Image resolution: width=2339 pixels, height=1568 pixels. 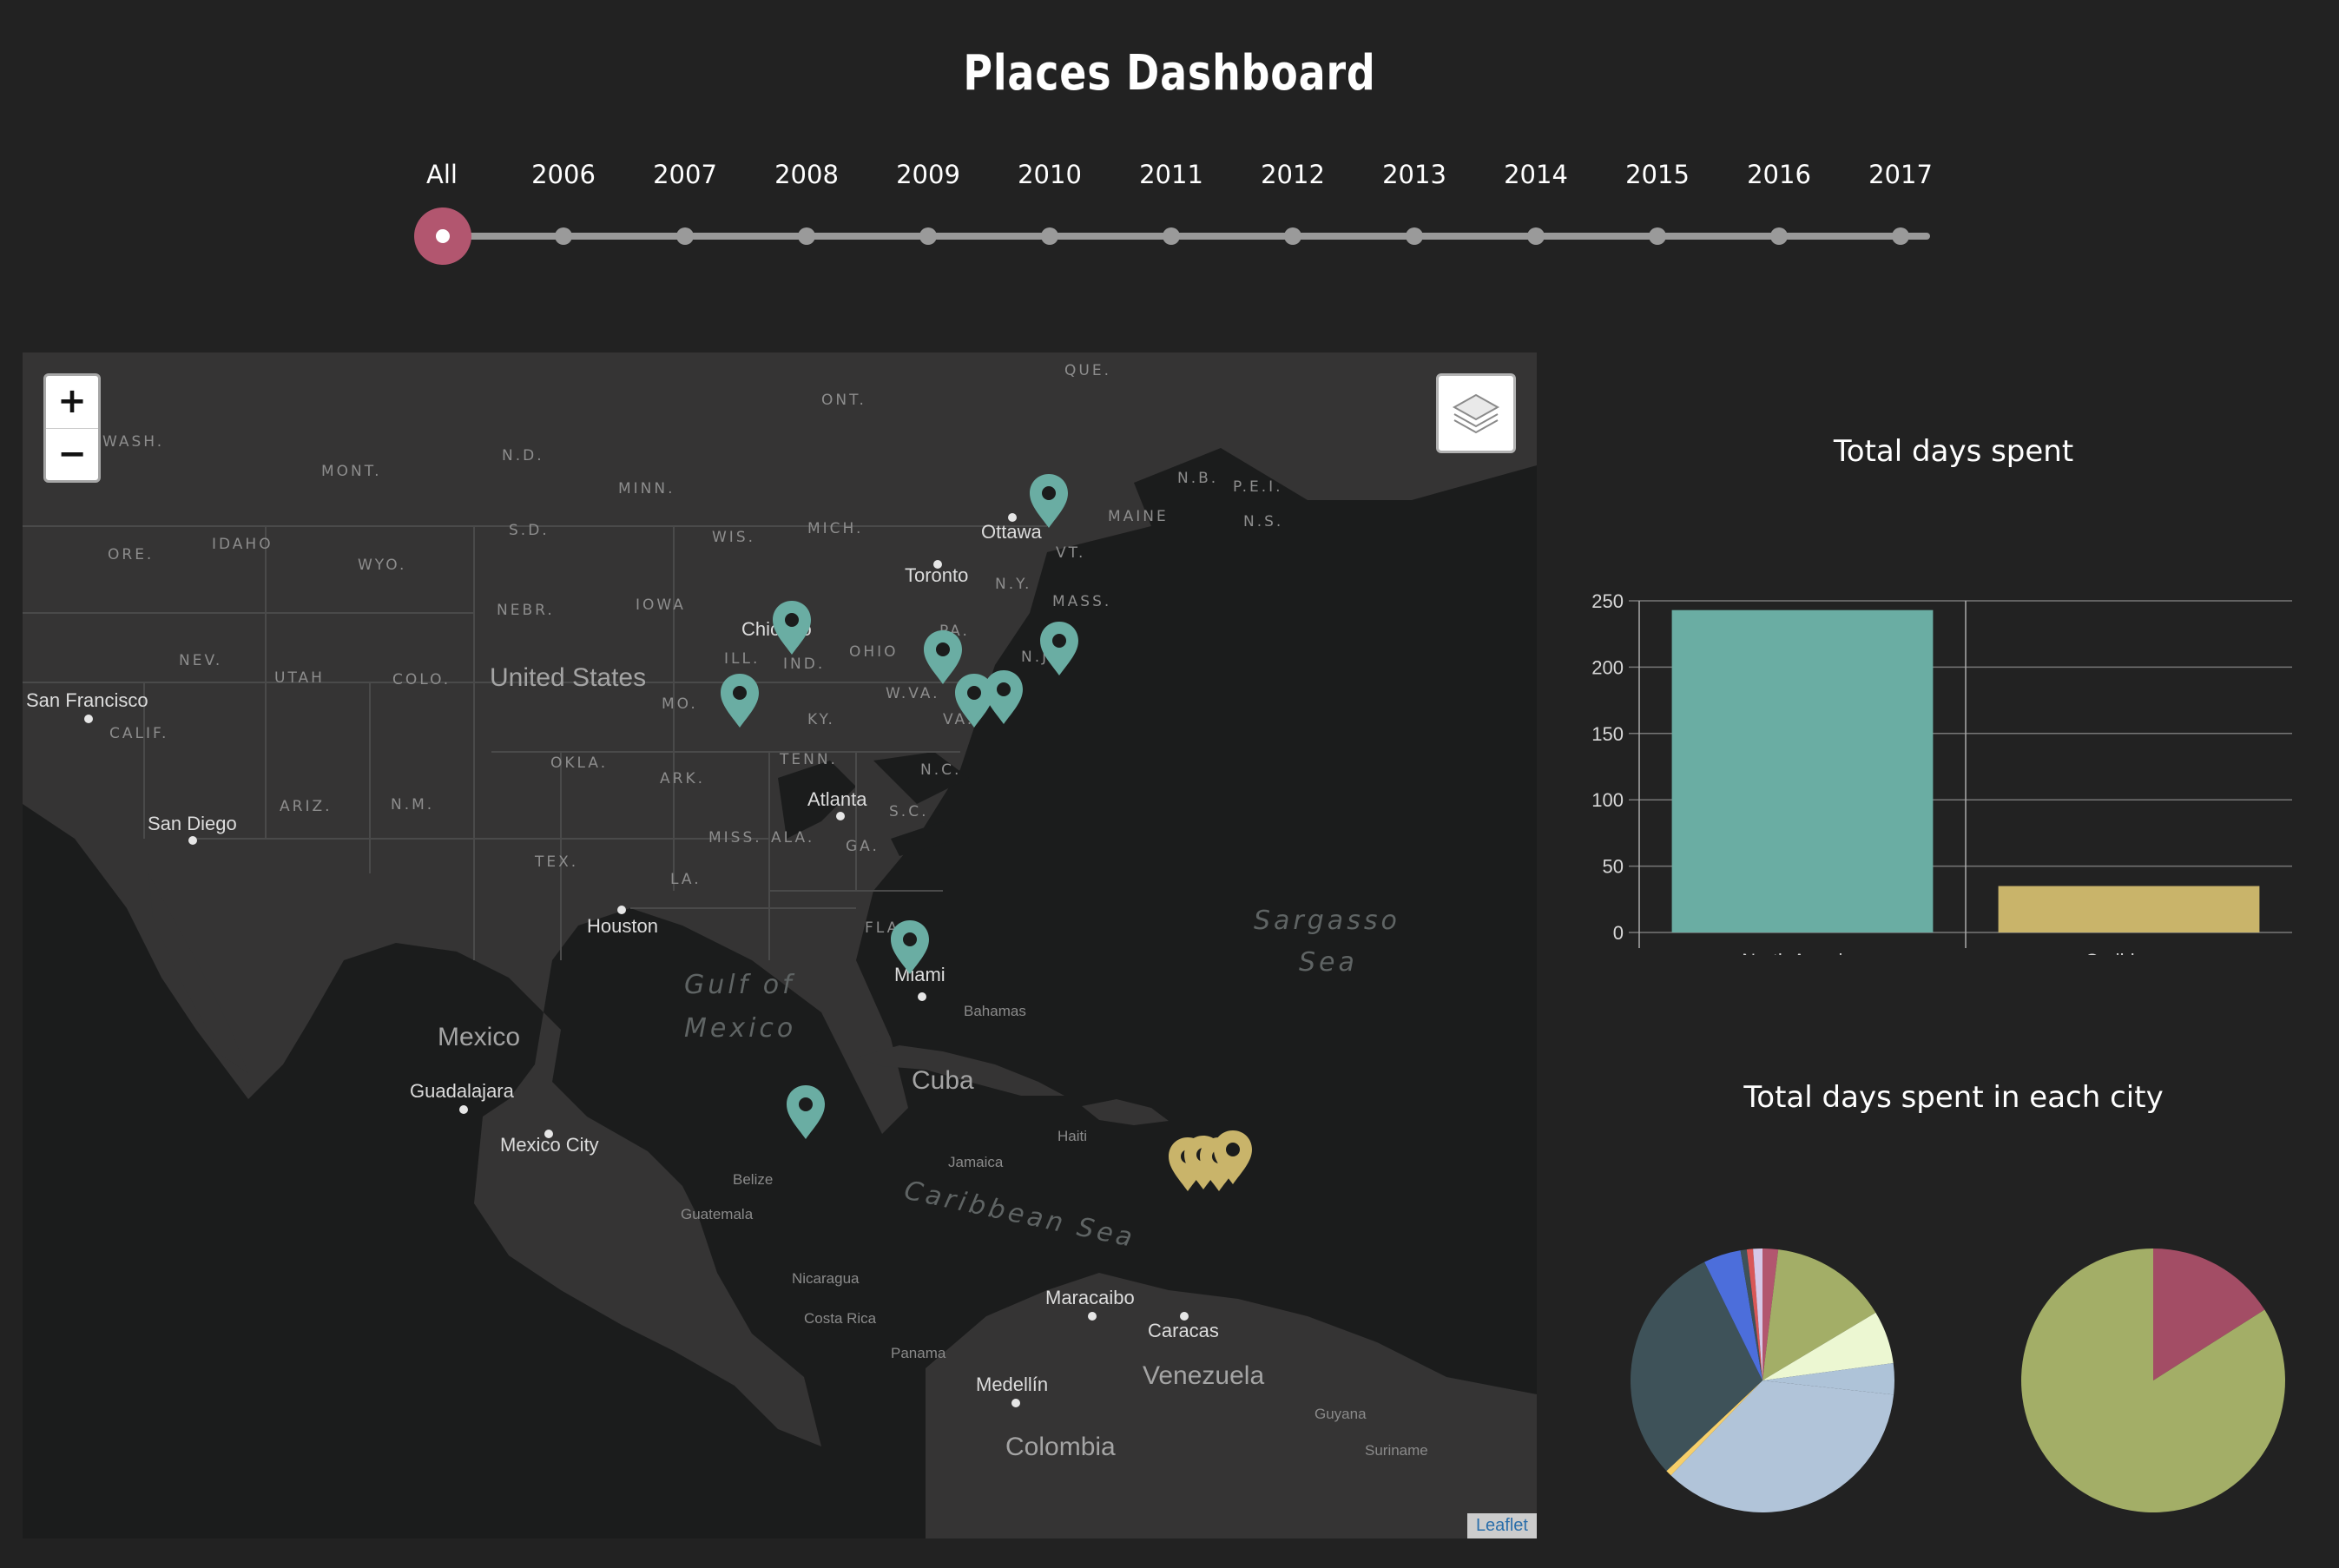 What do you see at coordinates (1607, 667) in the screenshot?
I see `y-tick-label: 200` at bounding box center [1607, 667].